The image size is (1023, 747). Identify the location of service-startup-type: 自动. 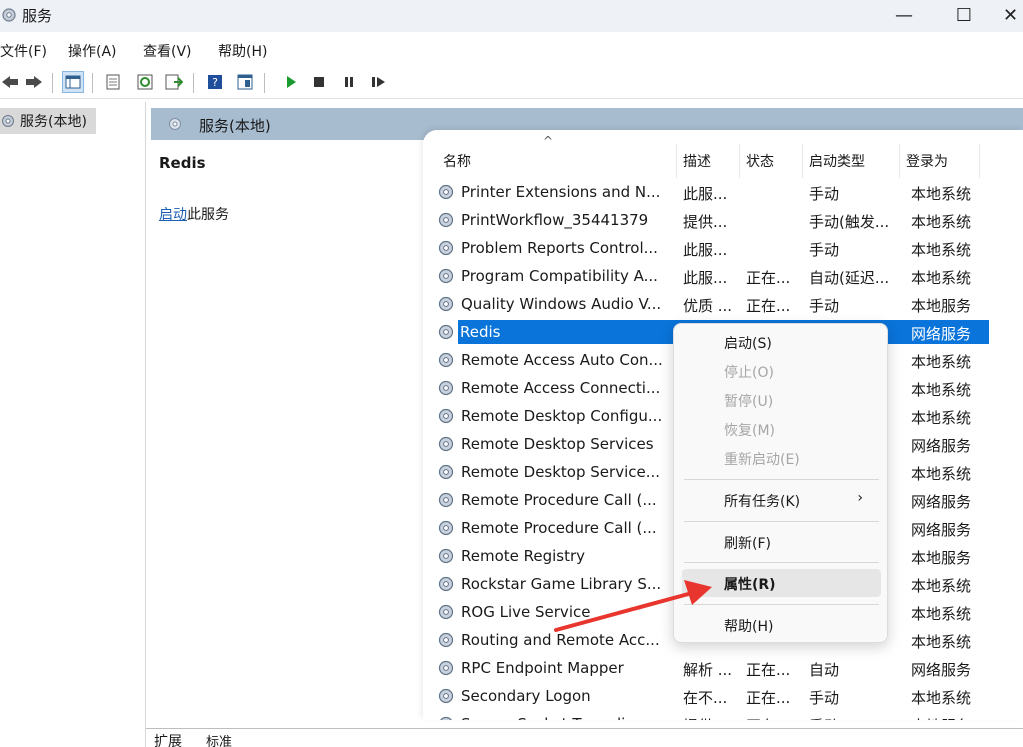
(824, 670).